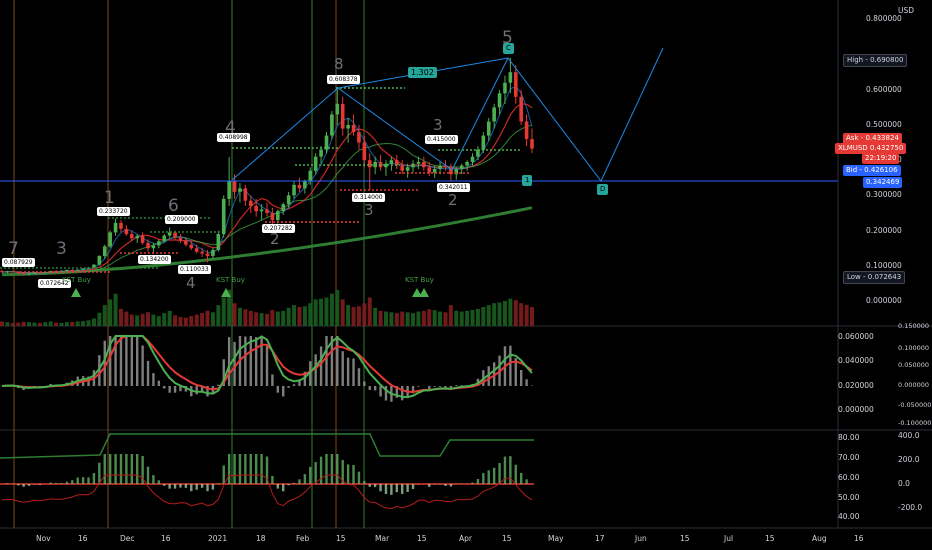 This screenshot has height=550, width=932. What do you see at coordinates (83, 538) in the screenshot?
I see `x-axis-tick: 16` at bounding box center [83, 538].